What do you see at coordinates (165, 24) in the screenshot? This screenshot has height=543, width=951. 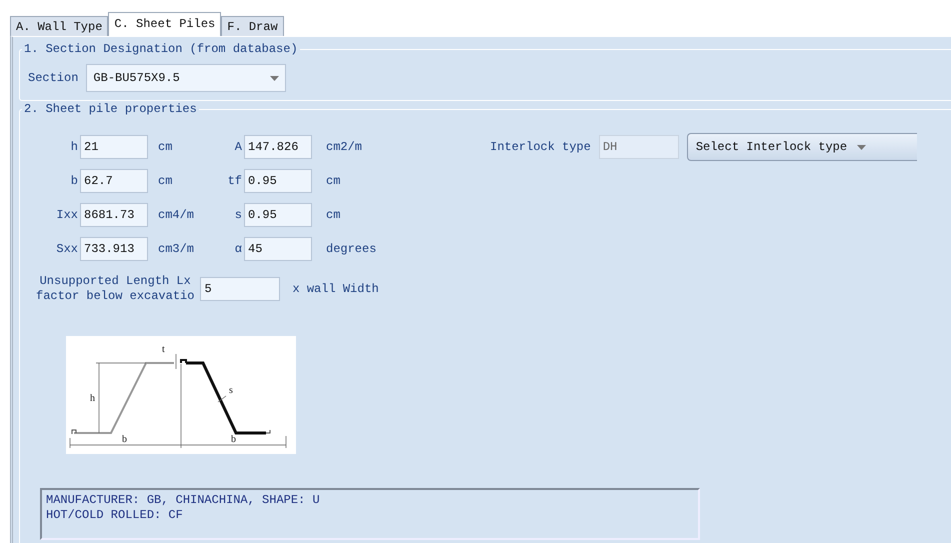 I see `tab: C. Sheet Piles` at bounding box center [165, 24].